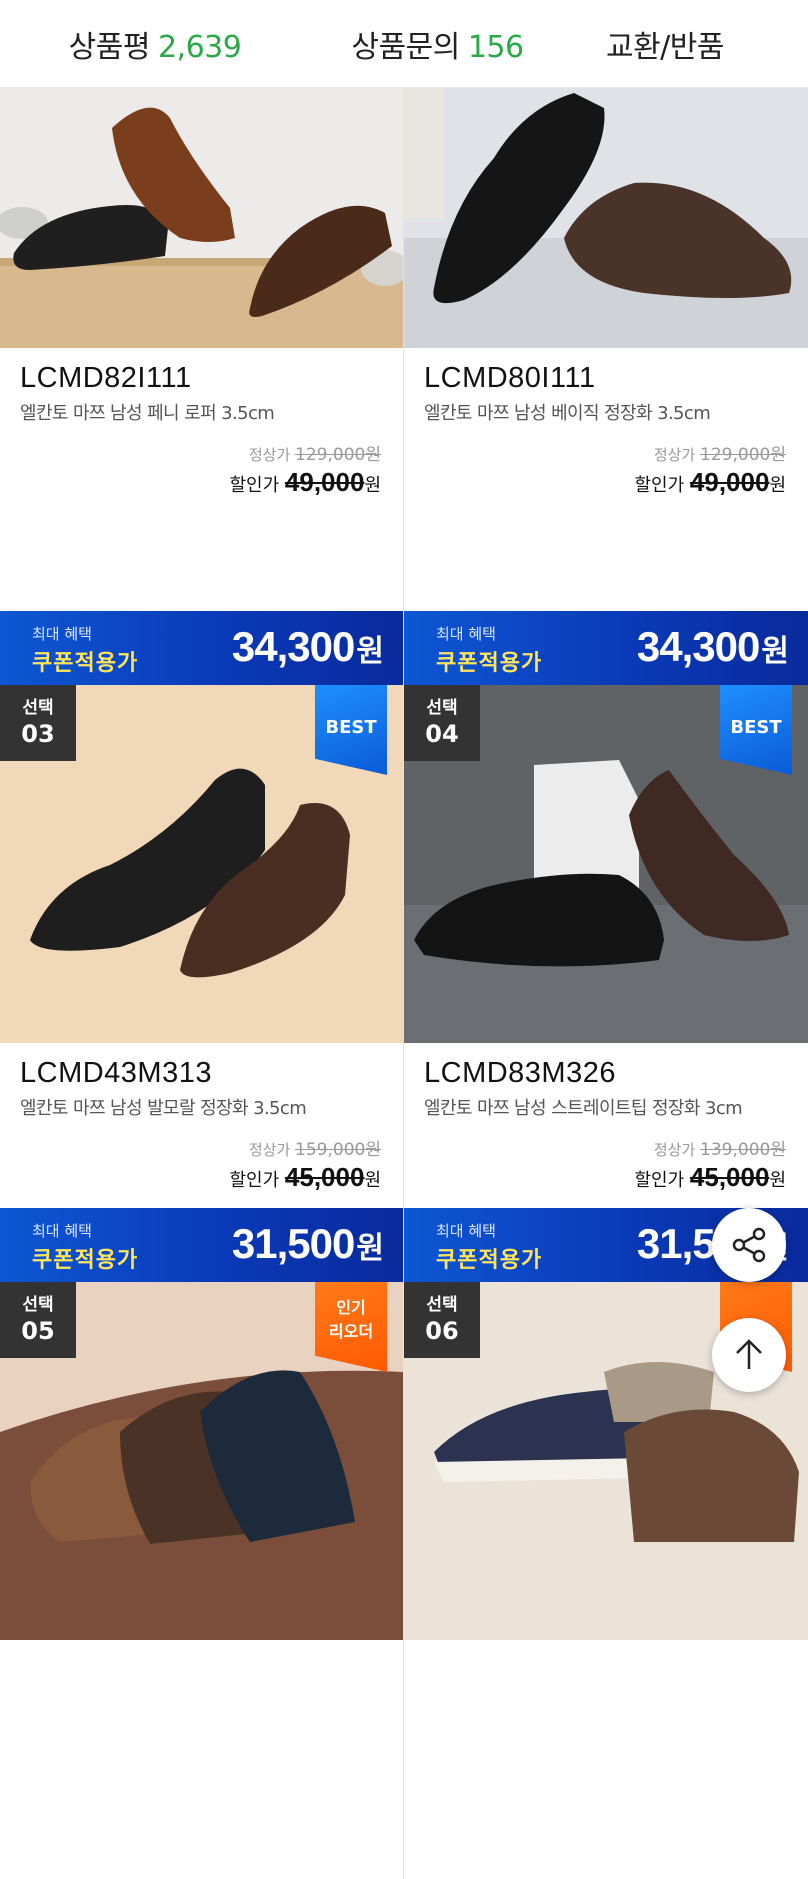  Describe the element at coordinates (510, 378) in the screenshot. I see `product-code: LCMD80I111` at that location.